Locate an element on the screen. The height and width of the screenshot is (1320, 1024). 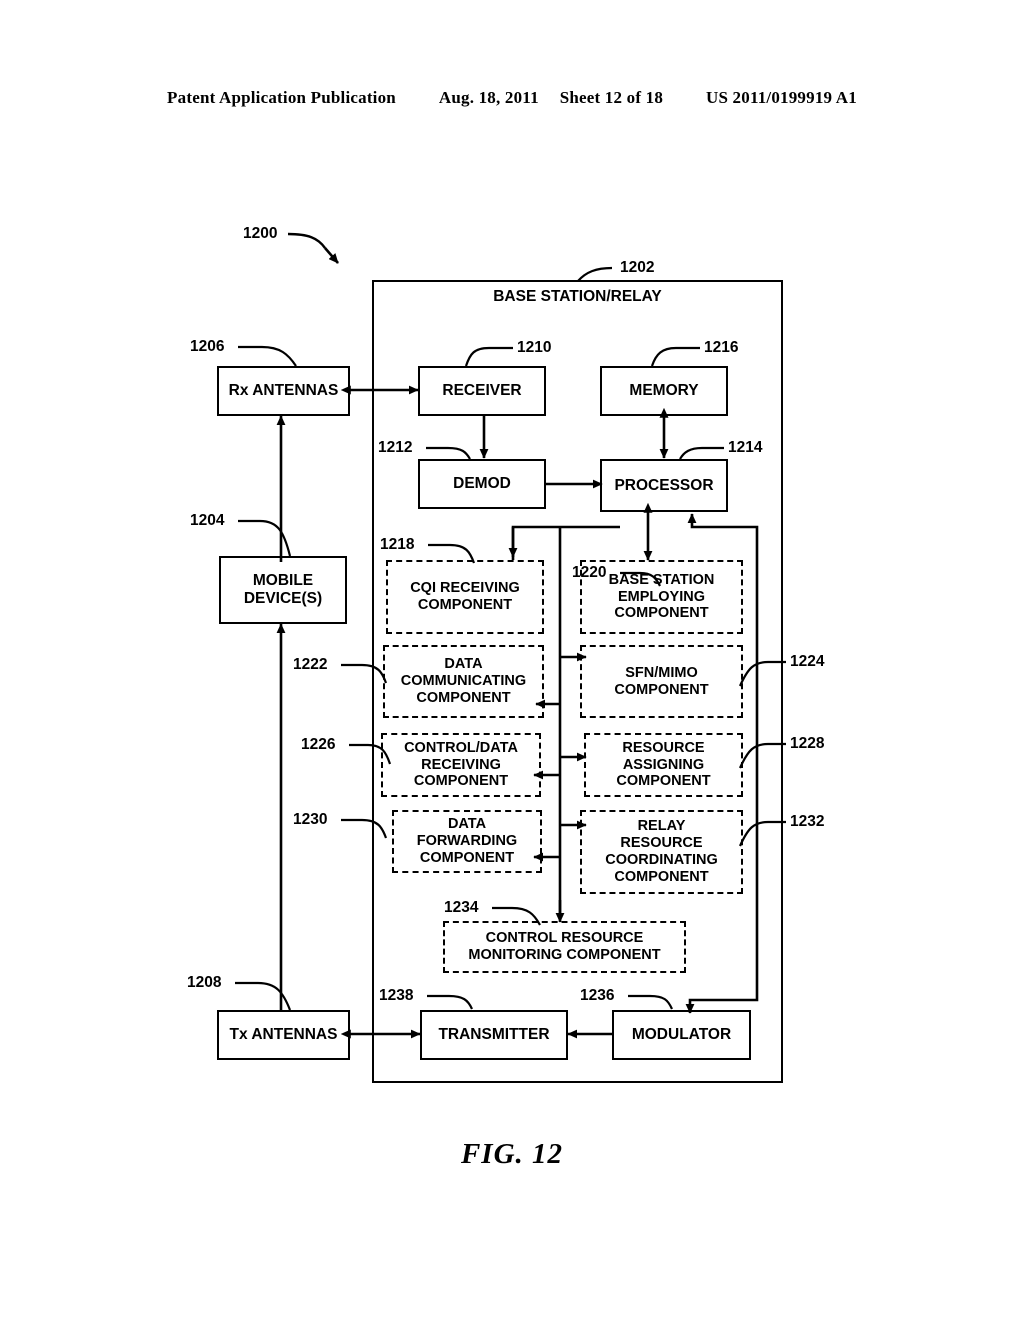
box-memory-label: MEMORY is located at coordinates (664, 391).